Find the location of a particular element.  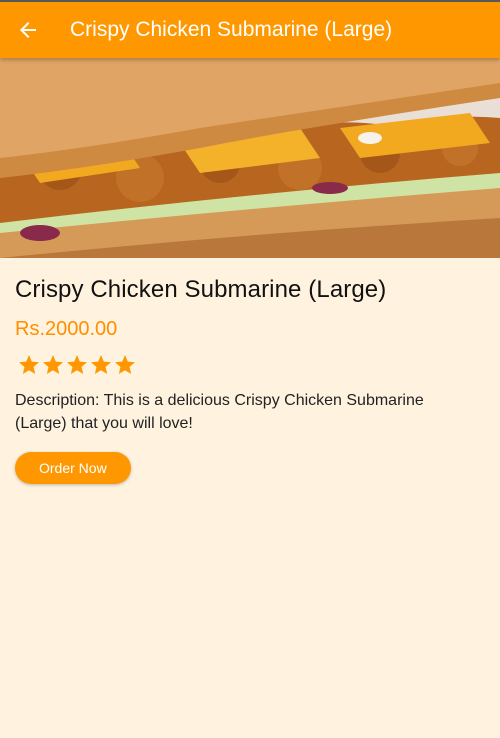

product-price: Rs.2000.00 is located at coordinates (66, 329).